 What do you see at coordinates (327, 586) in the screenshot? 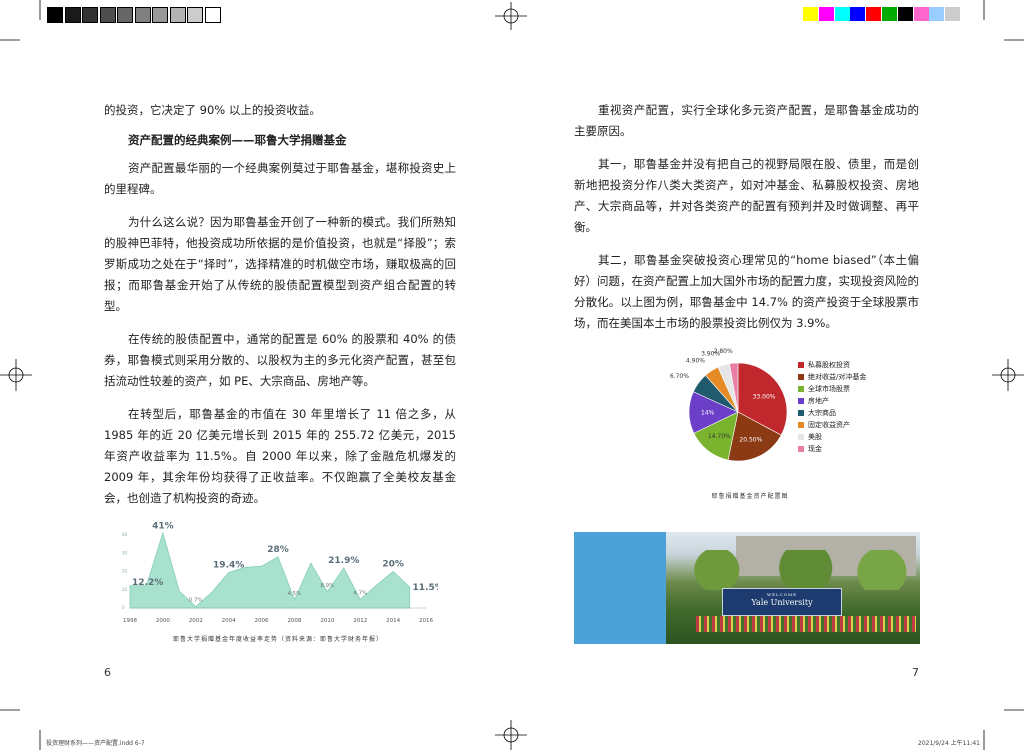
I see `point-label: 8.9%` at bounding box center [327, 586].